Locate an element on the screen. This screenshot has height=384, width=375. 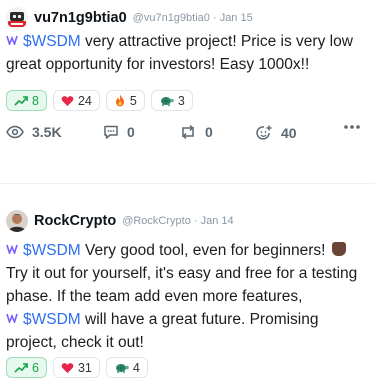
hand-emoji-icon is located at coordinates (338, 249).